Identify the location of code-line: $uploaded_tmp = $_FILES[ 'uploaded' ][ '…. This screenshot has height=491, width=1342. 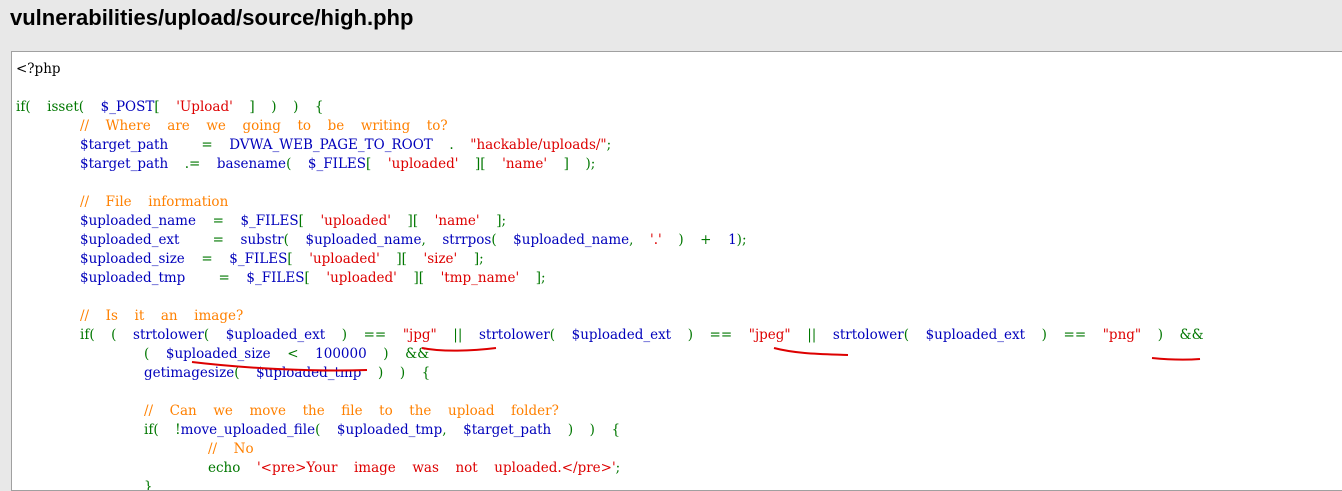
(610, 278).